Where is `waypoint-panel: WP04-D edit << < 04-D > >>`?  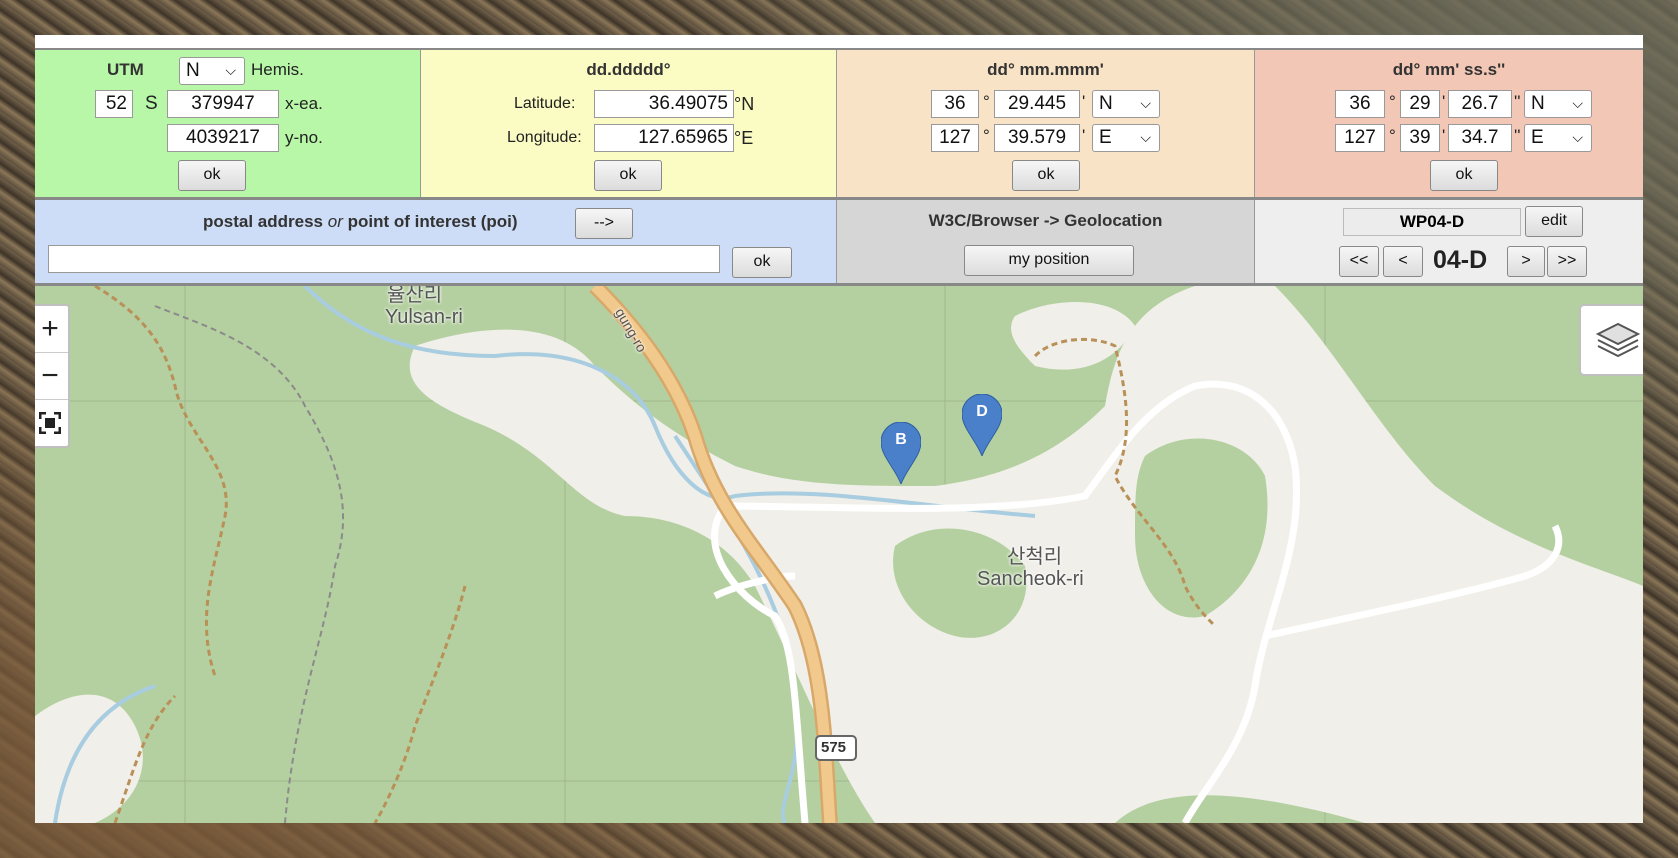 waypoint-panel: WP04-D edit << < 04-D > >> is located at coordinates (1449, 241).